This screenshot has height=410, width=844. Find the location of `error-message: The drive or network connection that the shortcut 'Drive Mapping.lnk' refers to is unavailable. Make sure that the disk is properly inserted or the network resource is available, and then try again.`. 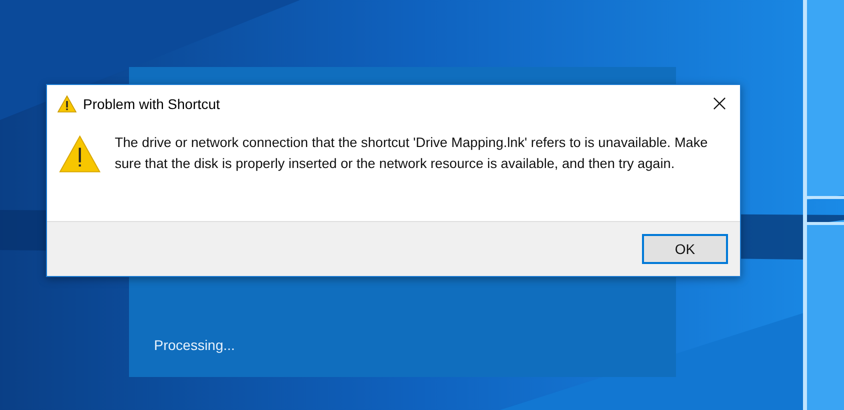

error-message: The drive or network connection that the shortcut 'Drive Mapping.lnk' refers to is unavailable. Make sure that the disk is properly inserted or the network resource is available, and then try again. is located at coordinates (411, 153).